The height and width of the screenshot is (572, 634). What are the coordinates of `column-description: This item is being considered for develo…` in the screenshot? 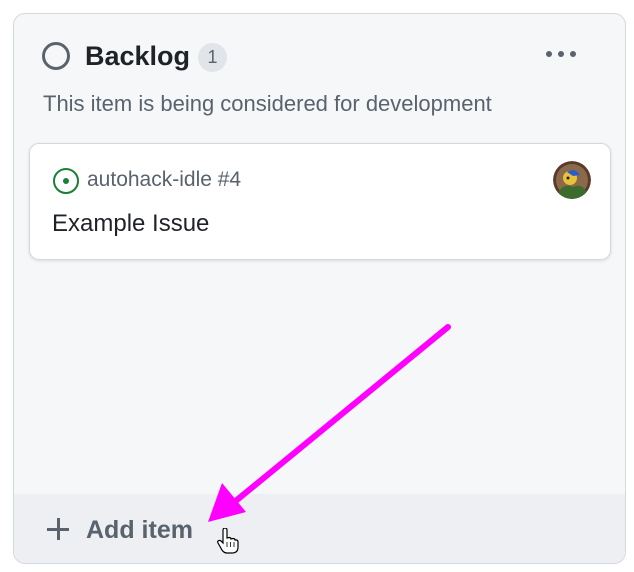 It's located at (267, 103).